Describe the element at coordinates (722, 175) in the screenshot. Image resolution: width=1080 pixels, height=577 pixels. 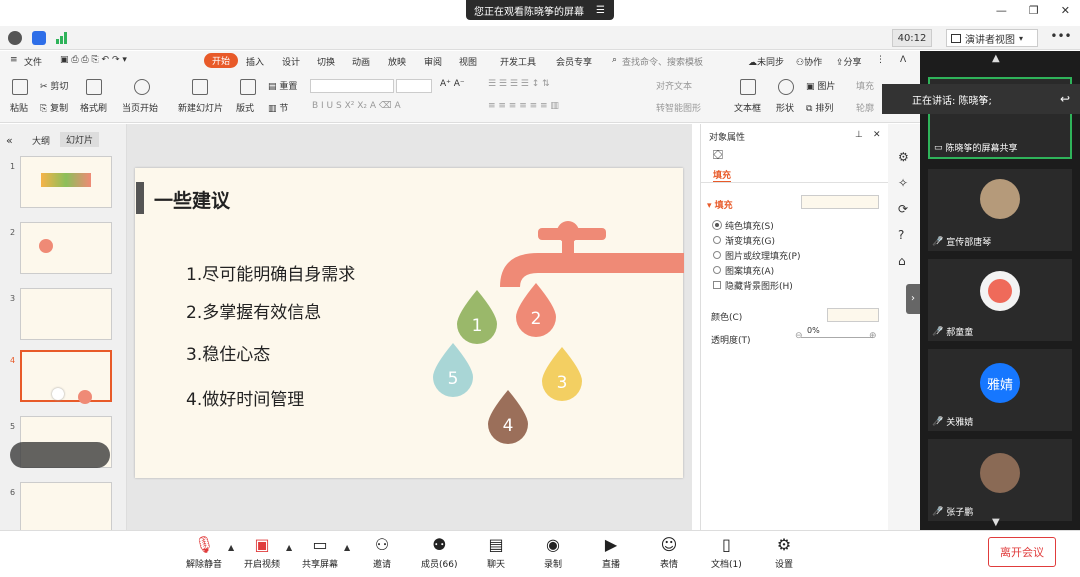
I see `tab-fill: 填充` at that location.